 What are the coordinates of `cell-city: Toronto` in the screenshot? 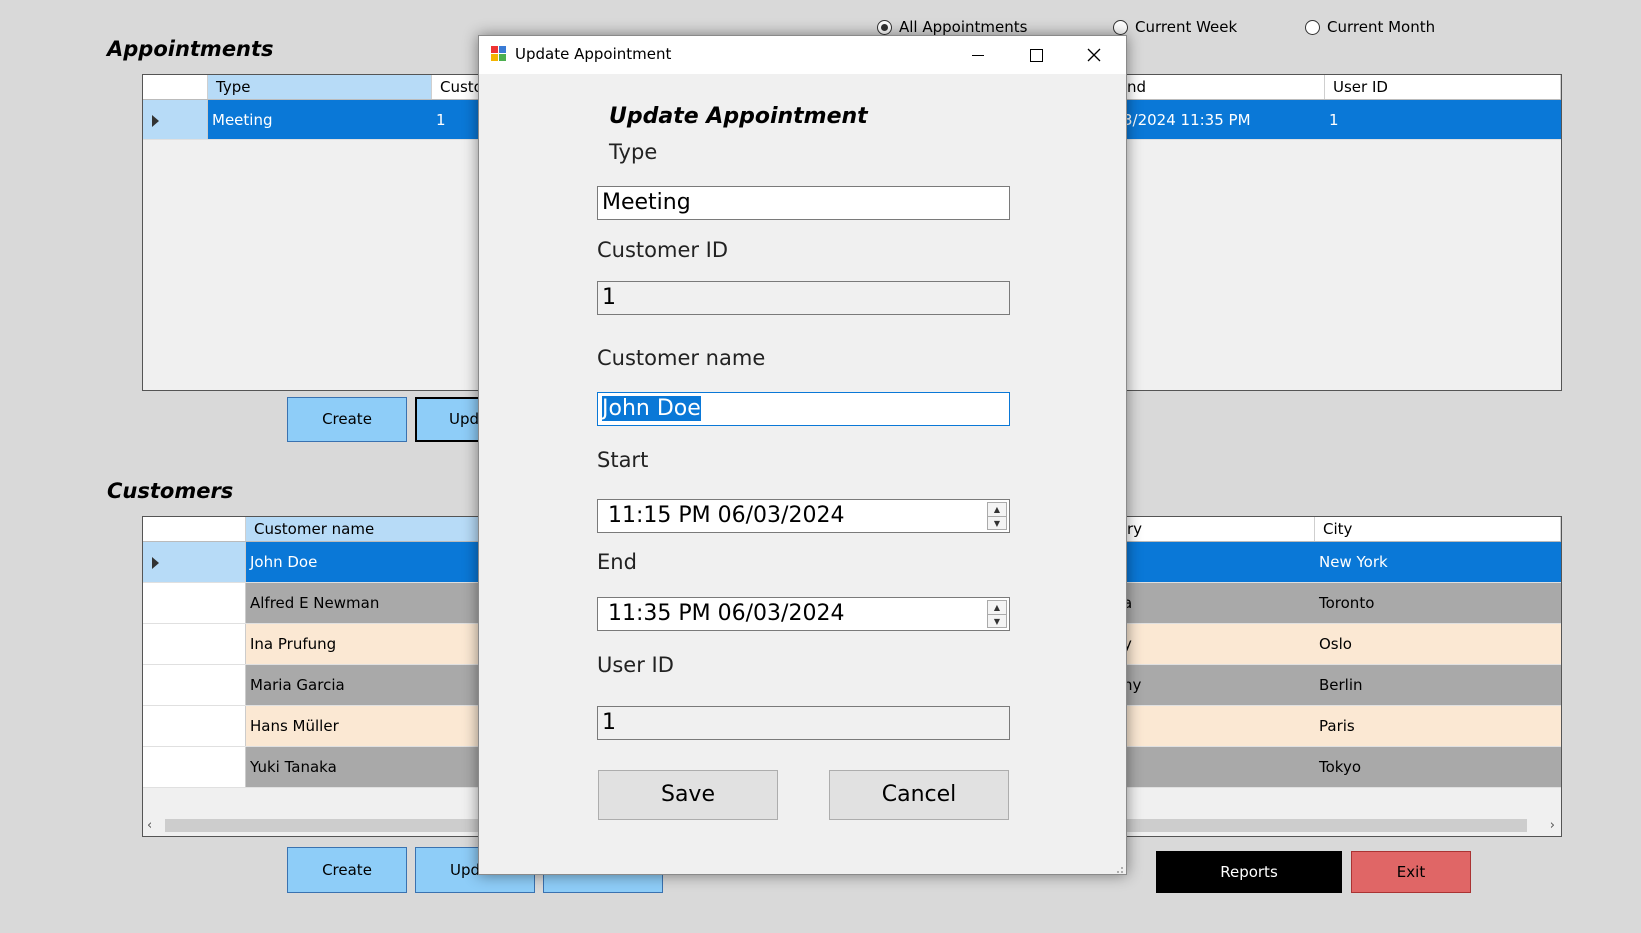 It's located at (1438, 603).